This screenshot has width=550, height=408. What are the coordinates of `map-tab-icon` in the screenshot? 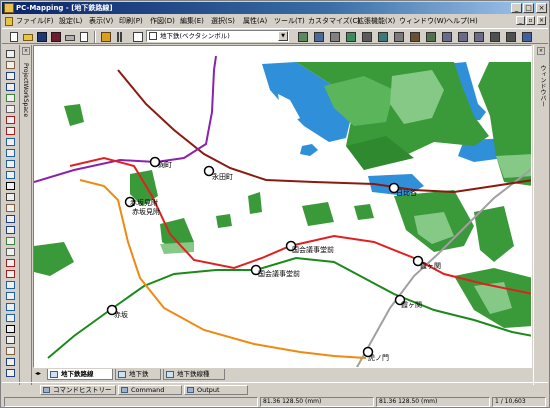 It's located at (170, 374).